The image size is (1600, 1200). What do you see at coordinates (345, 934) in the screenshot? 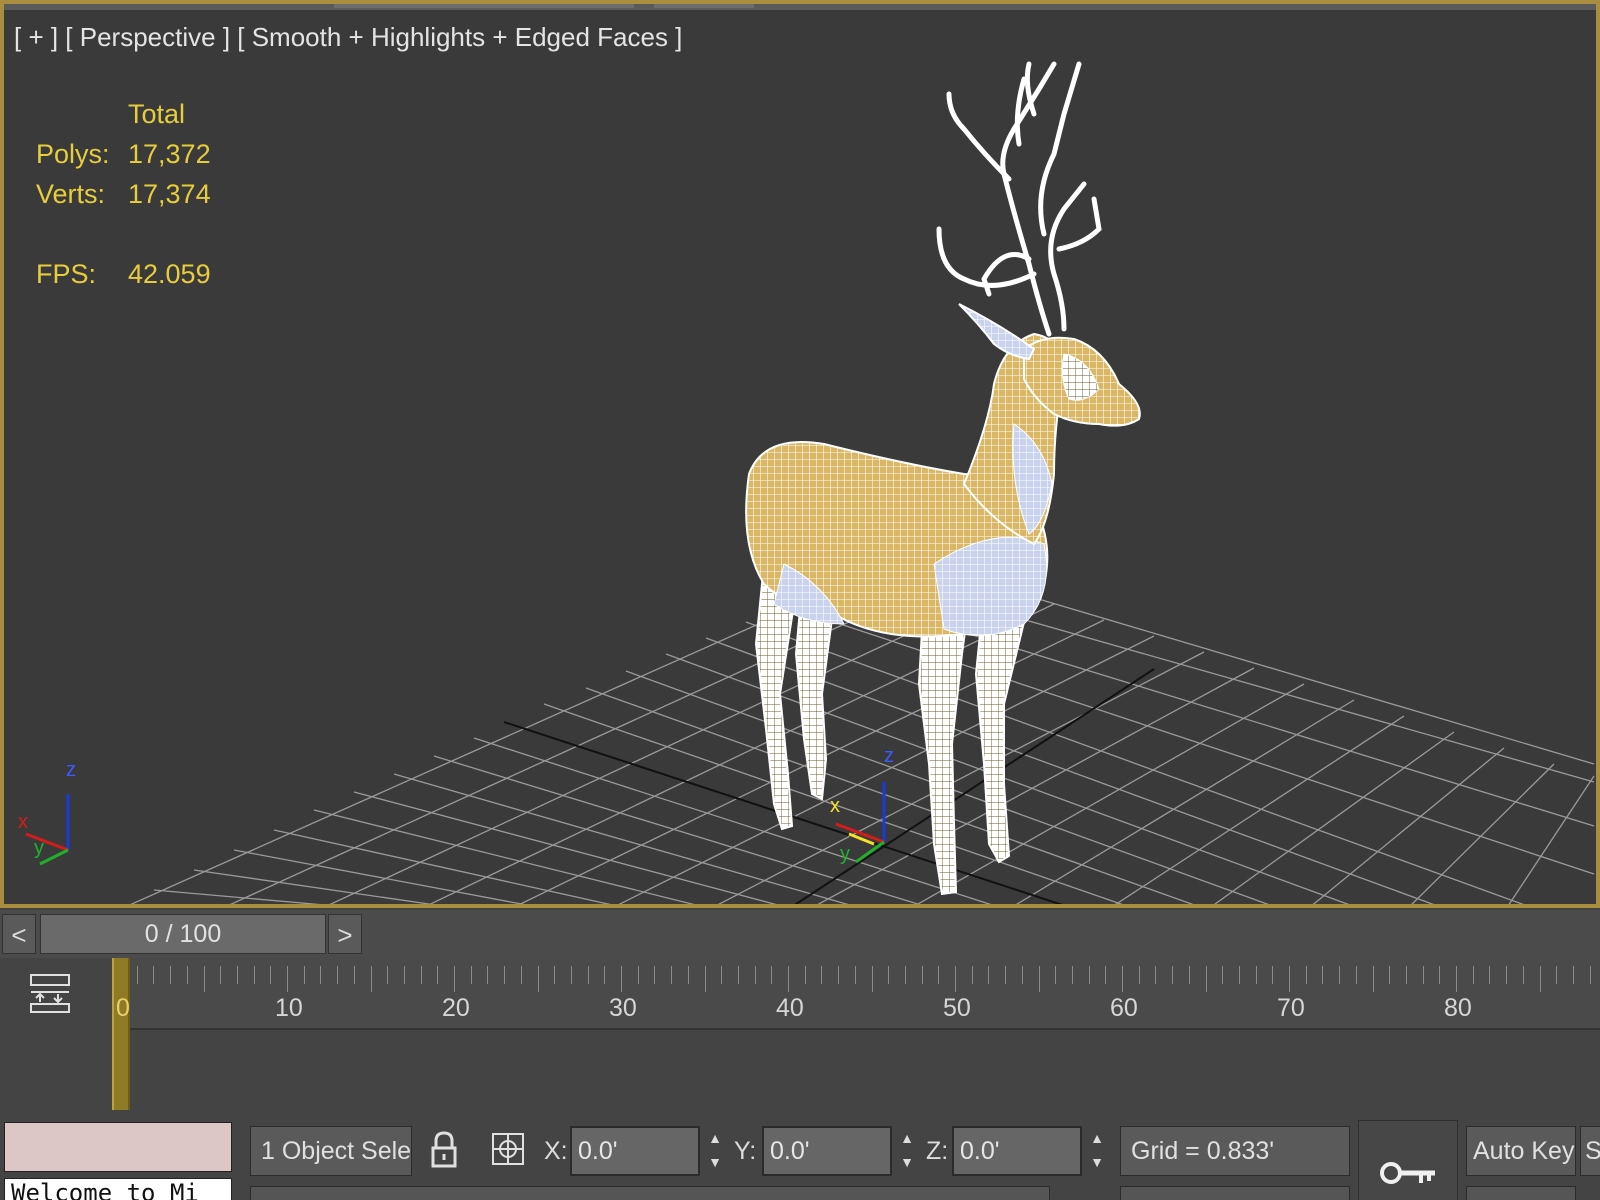
I see `next-frame-button: >` at bounding box center [345, 934].